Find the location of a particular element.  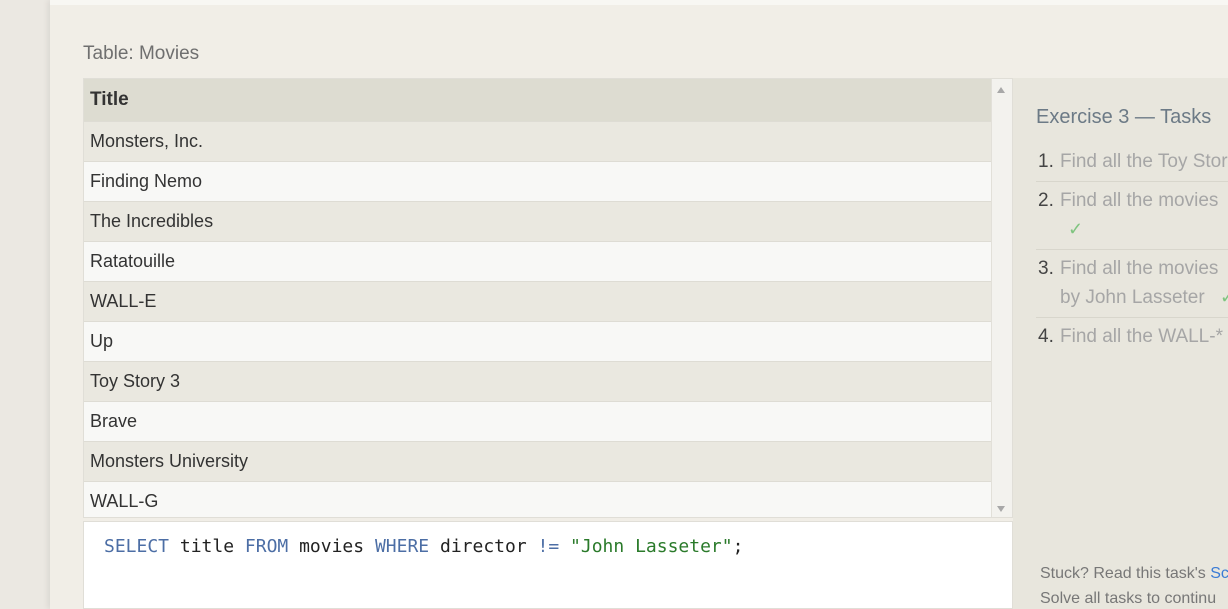

table-row: Toy Story 3 is located at coordinates (538, 381).